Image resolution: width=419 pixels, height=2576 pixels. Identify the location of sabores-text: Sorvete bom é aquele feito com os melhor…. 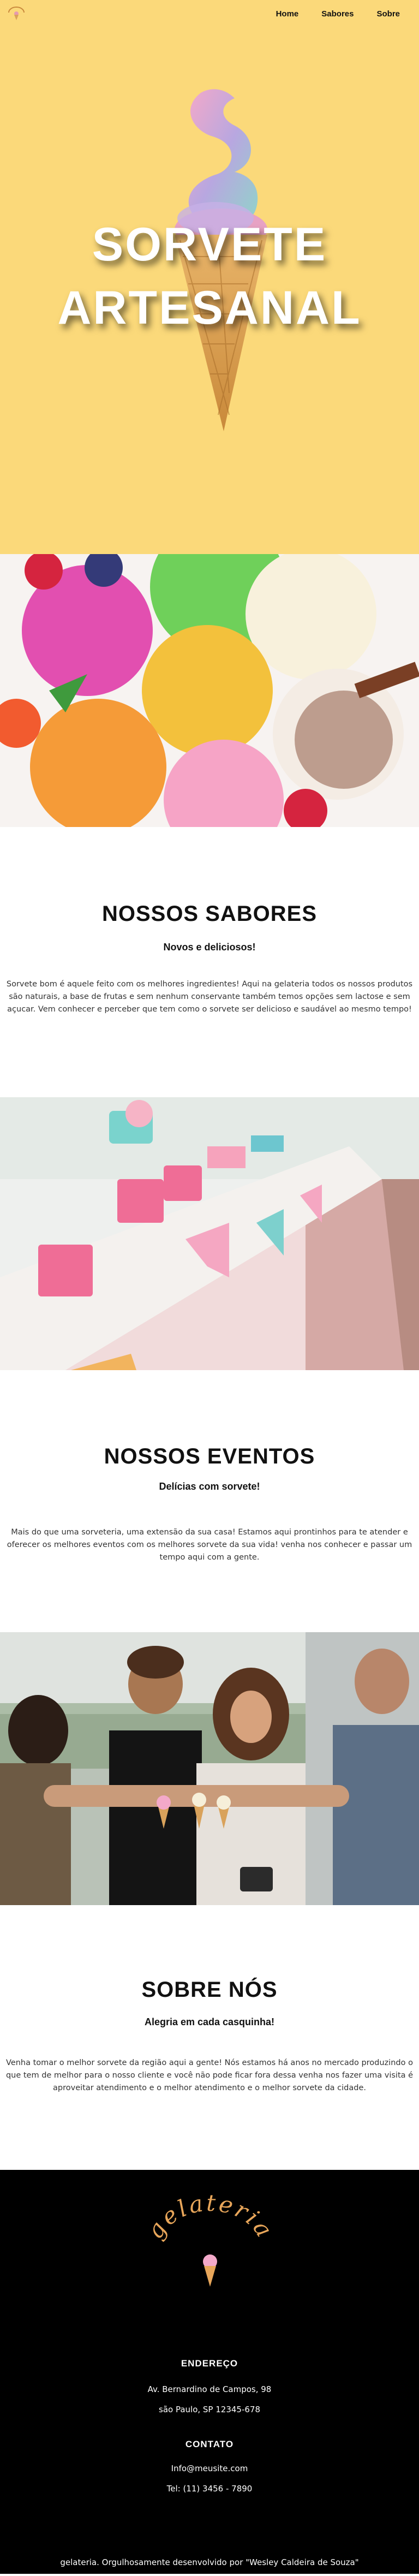
(209, 997).